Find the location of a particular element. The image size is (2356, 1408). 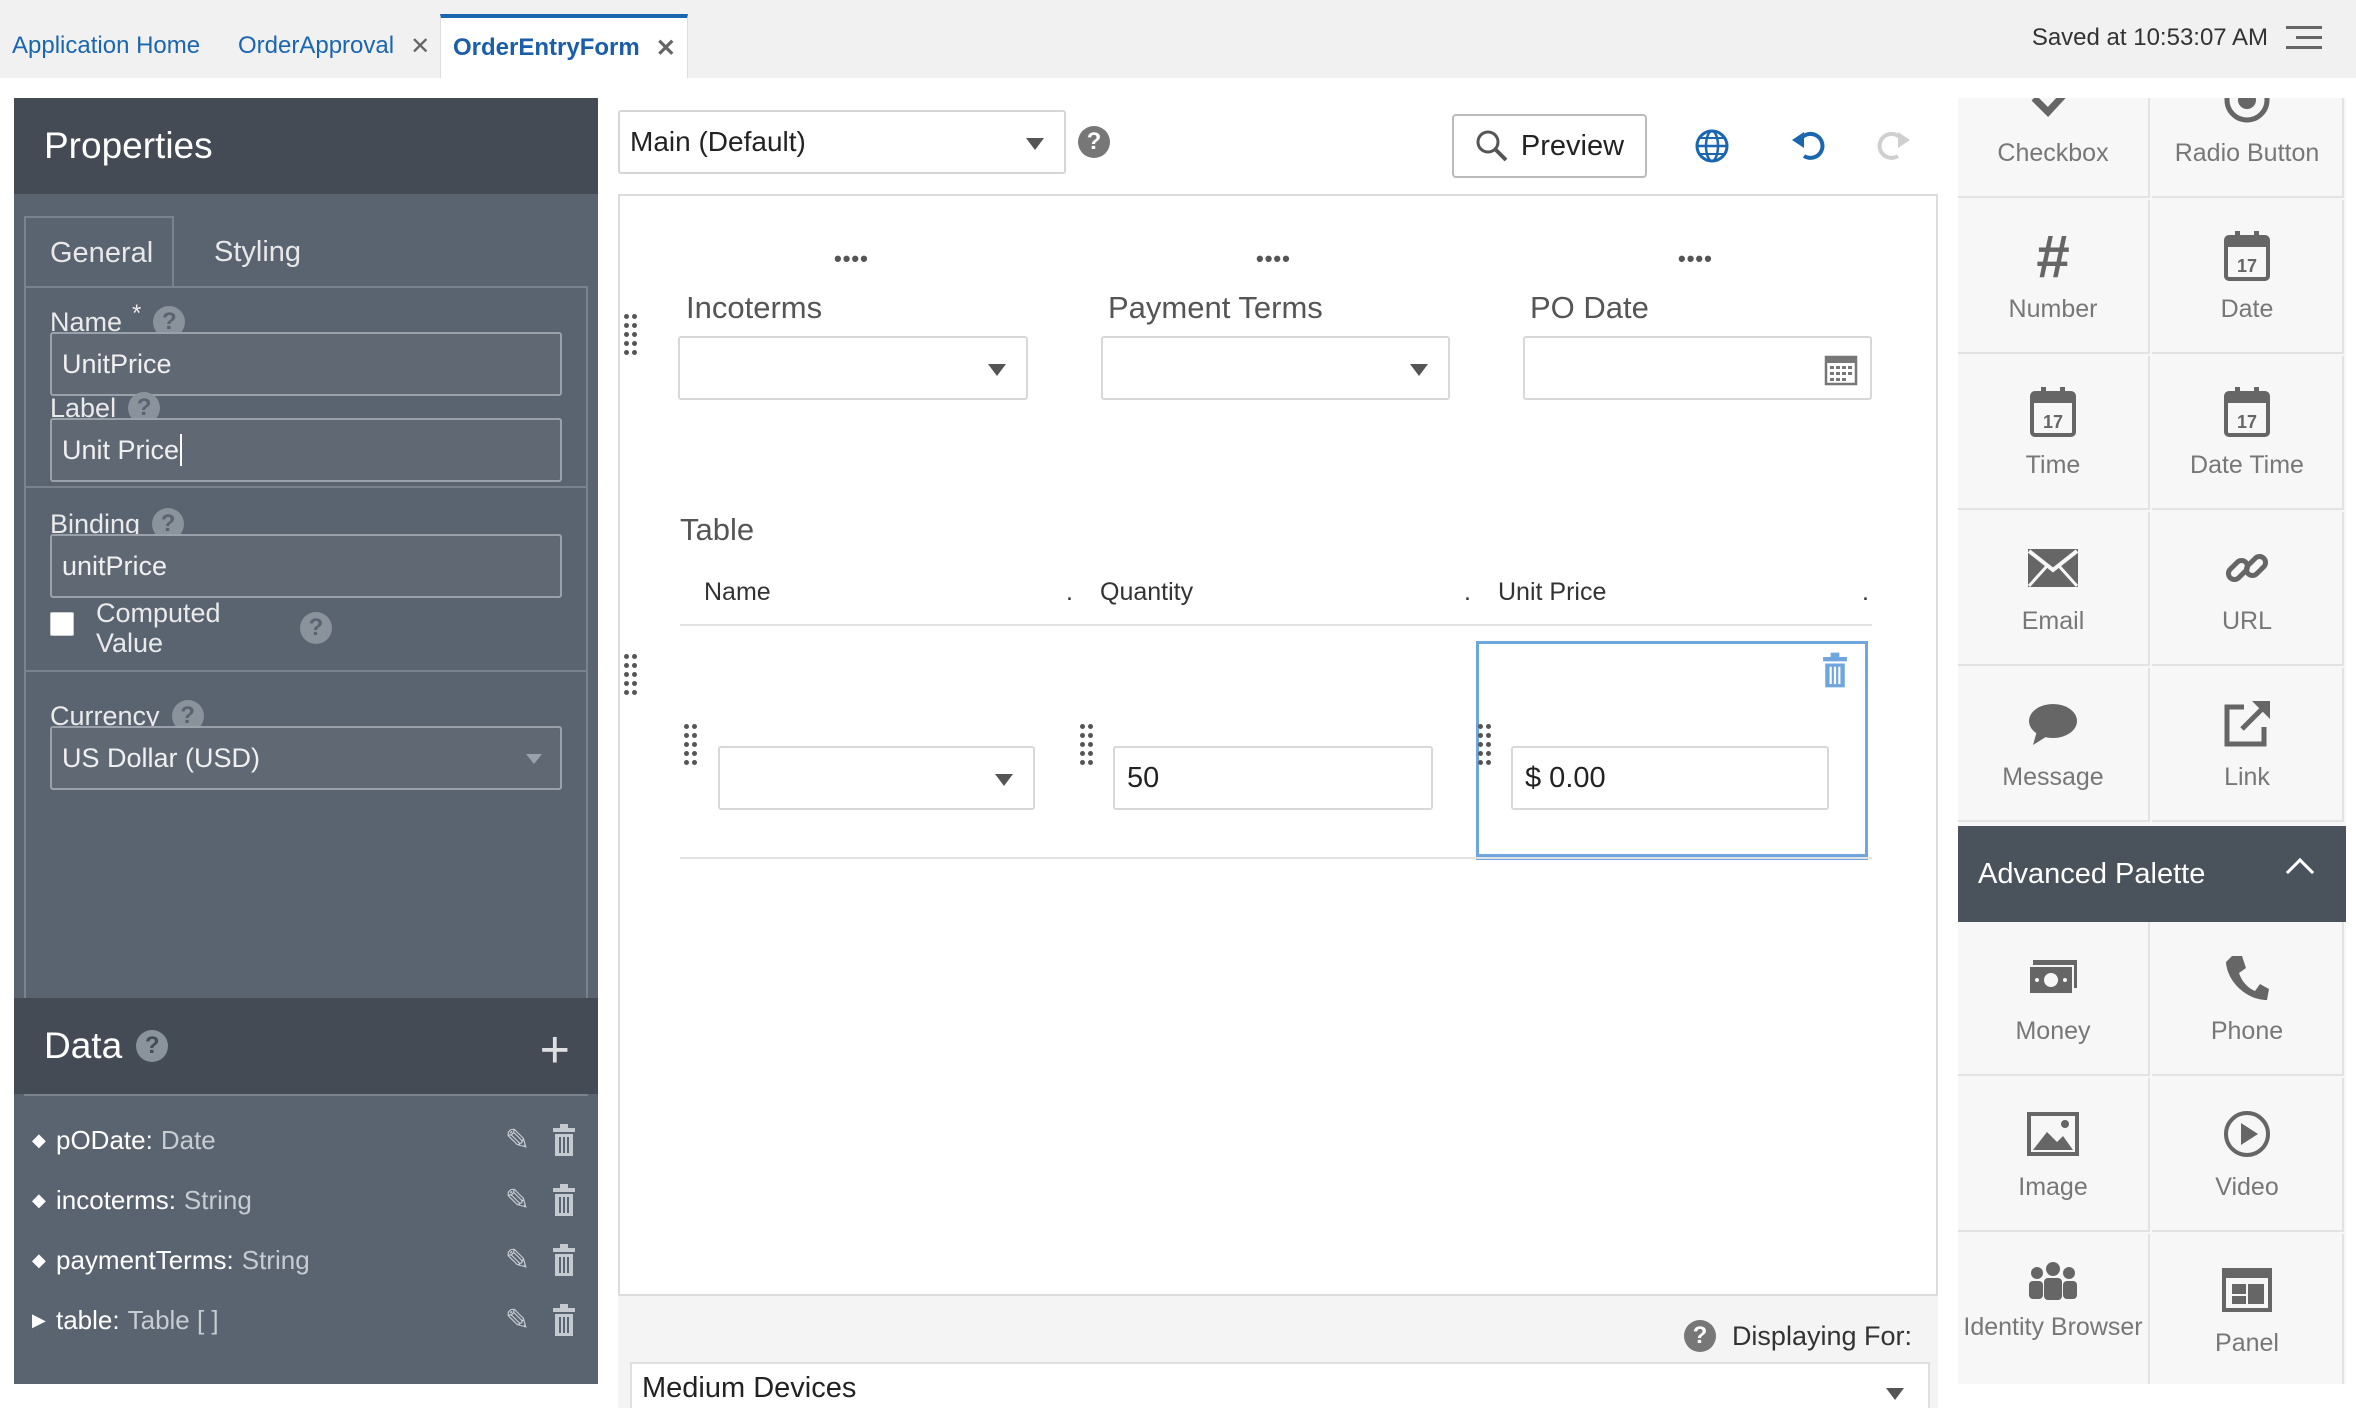

text-caret is located at coordinates (181, 450).